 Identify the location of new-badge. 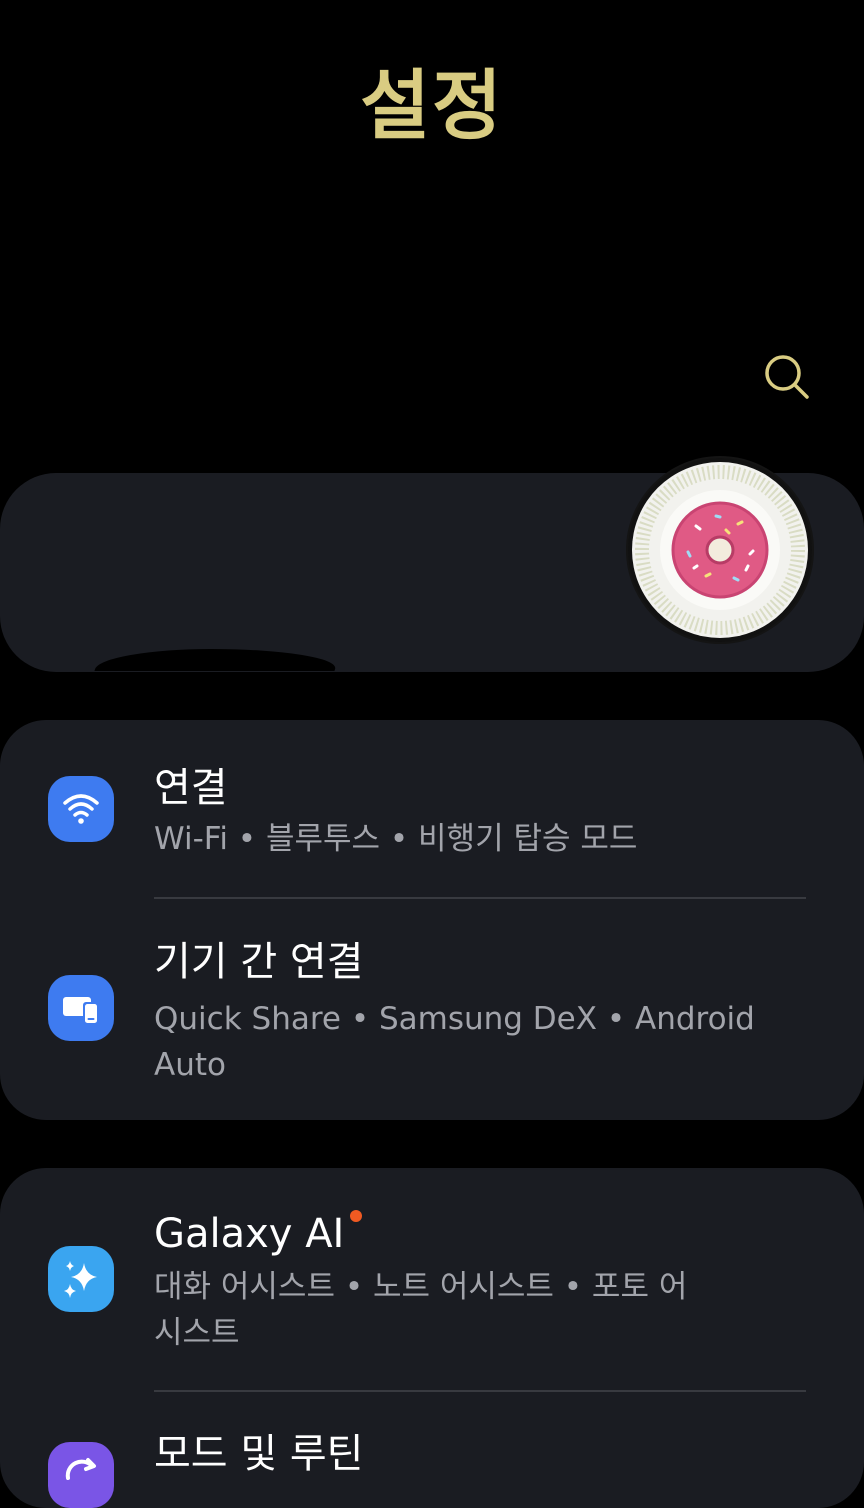
(356, 1216).